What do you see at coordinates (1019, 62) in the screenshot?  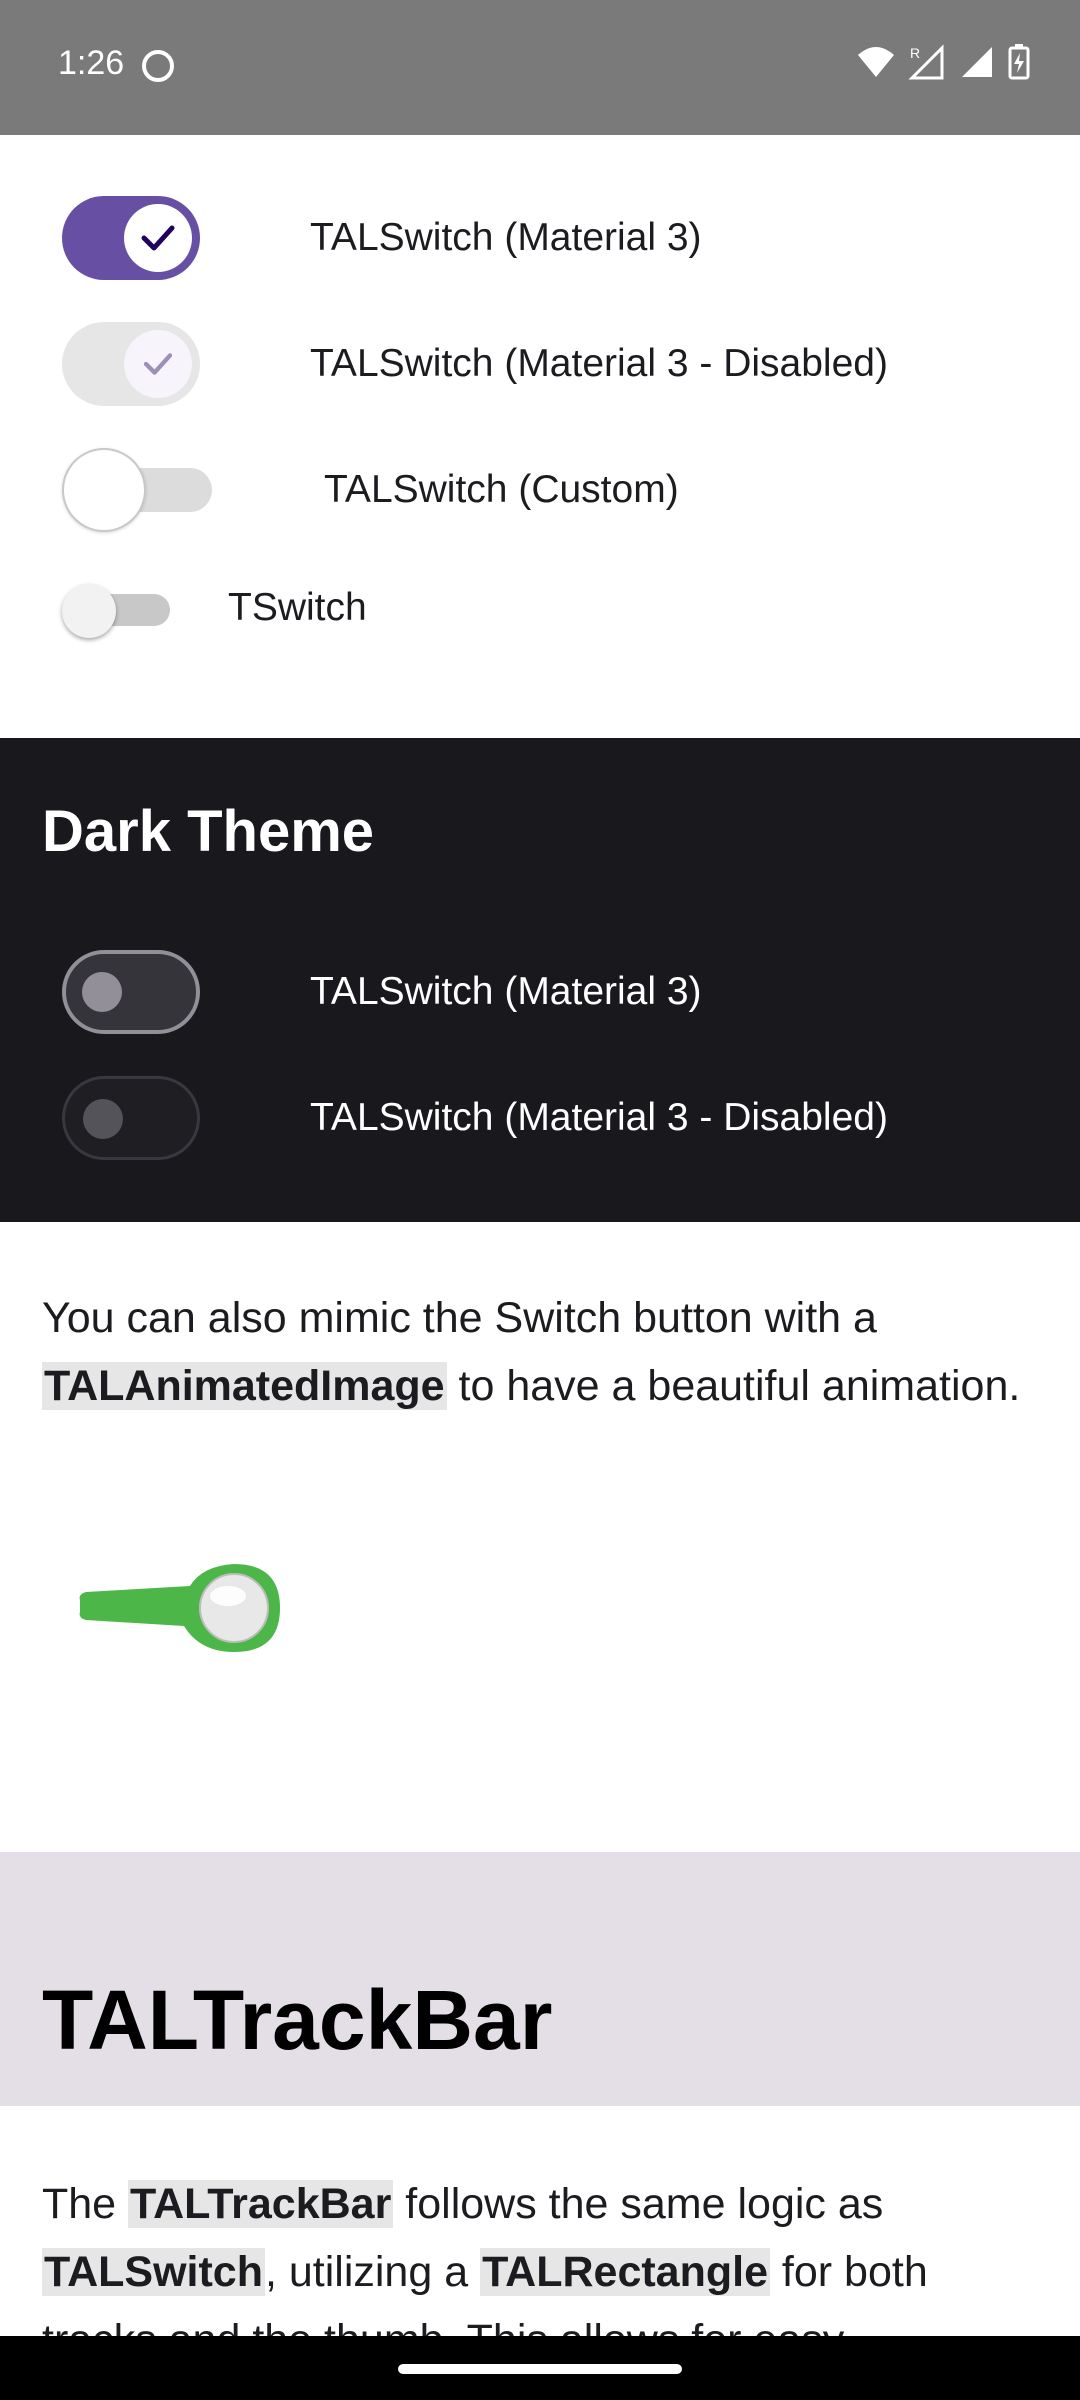 I see `battery-charging-icon` at bounding box center [1019, 62].